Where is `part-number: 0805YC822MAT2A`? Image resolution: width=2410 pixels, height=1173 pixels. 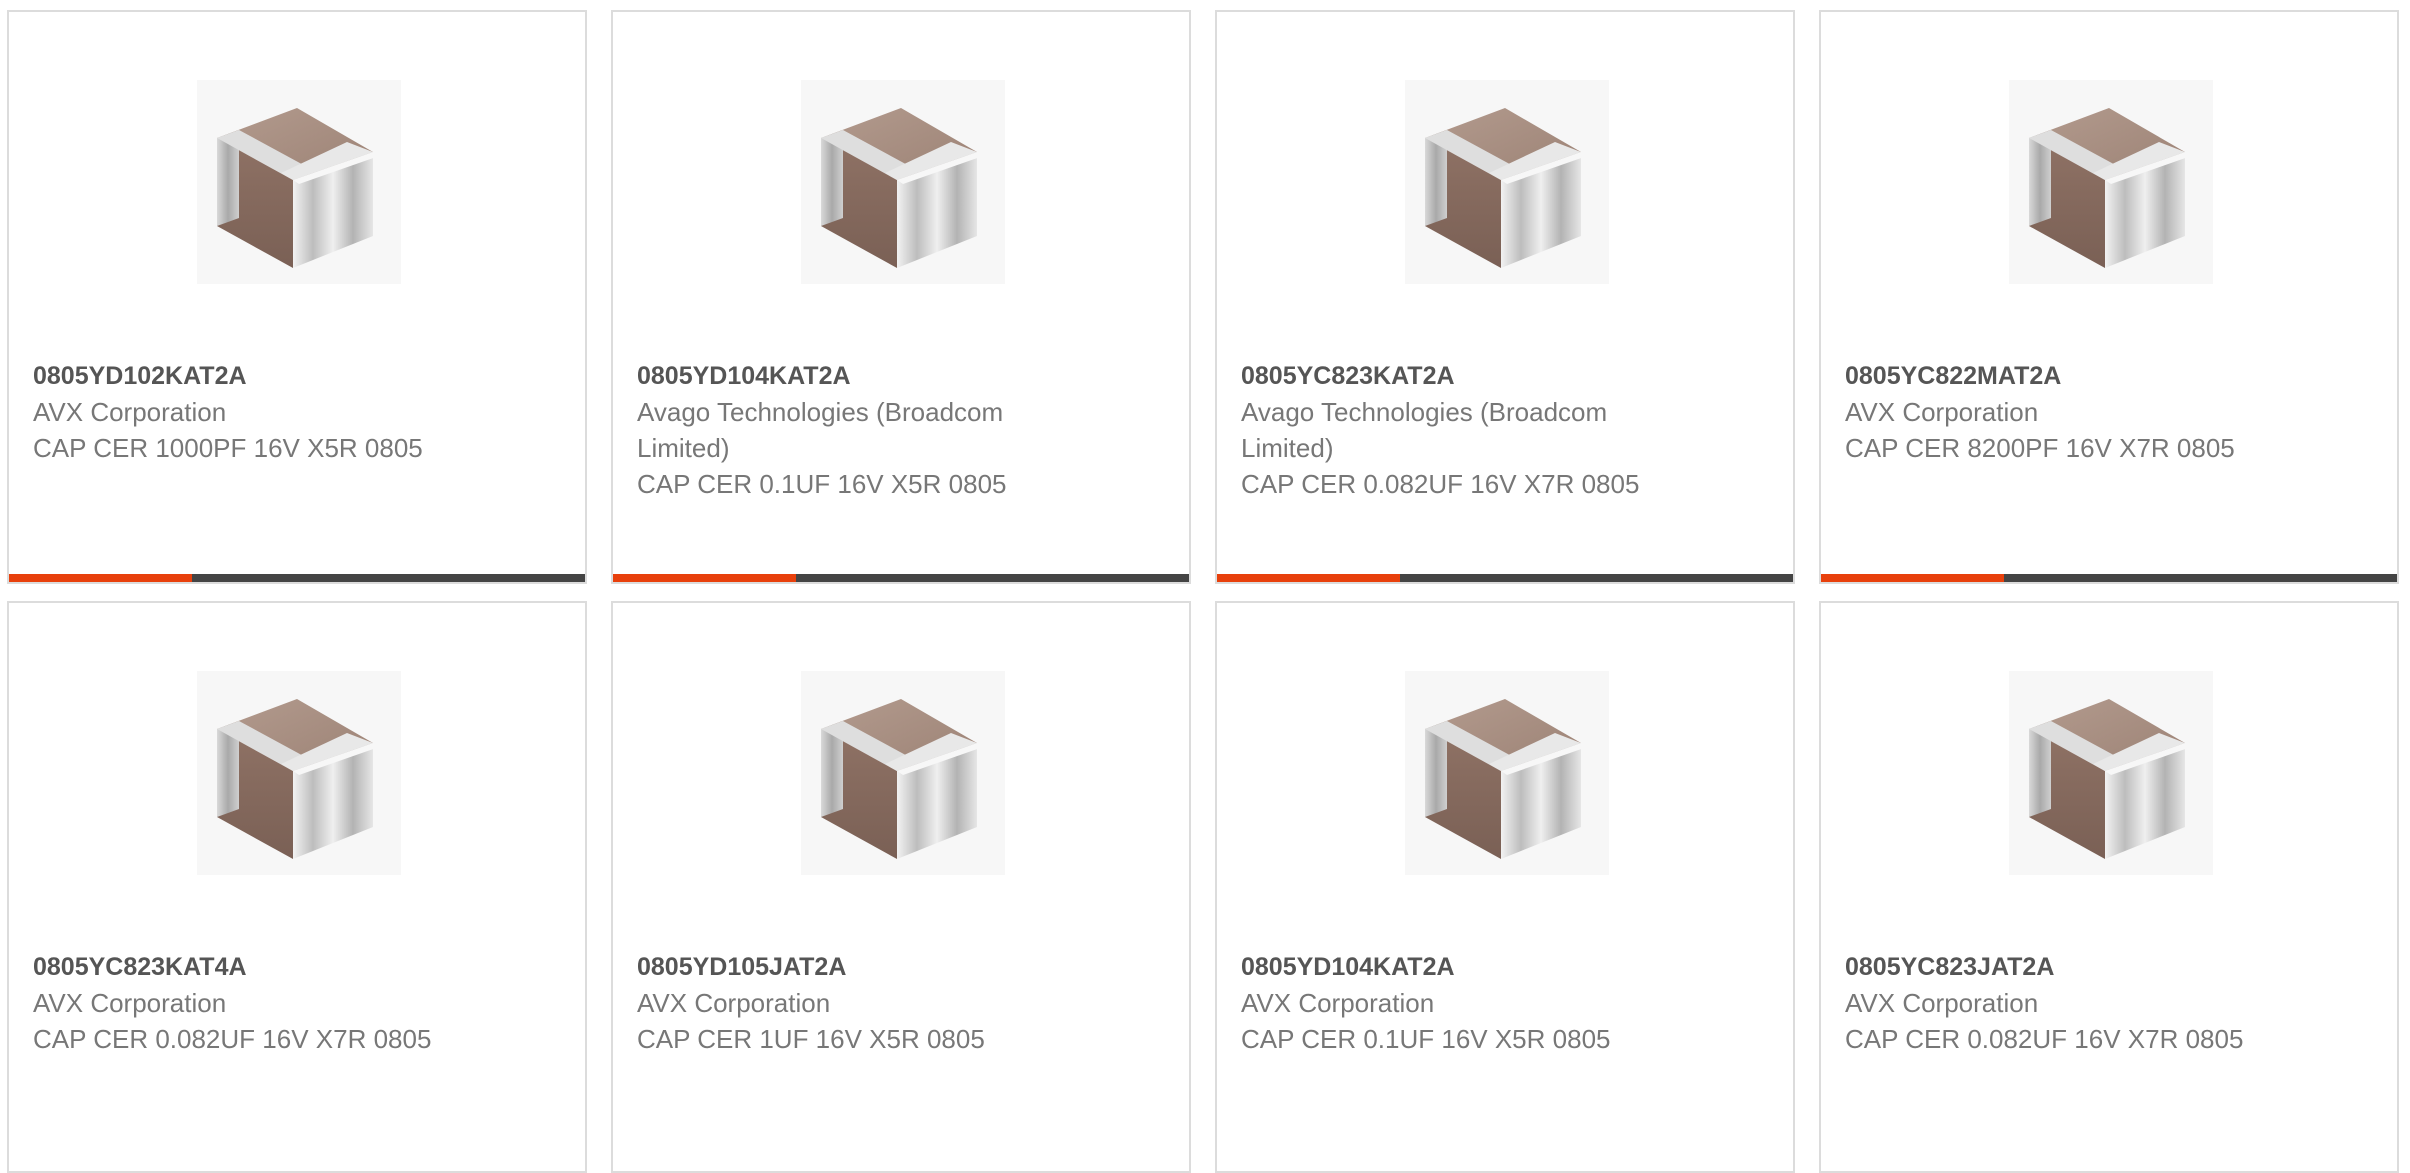 part-number: 0805YC822MAT2A is located at coordinates (2065, 376).